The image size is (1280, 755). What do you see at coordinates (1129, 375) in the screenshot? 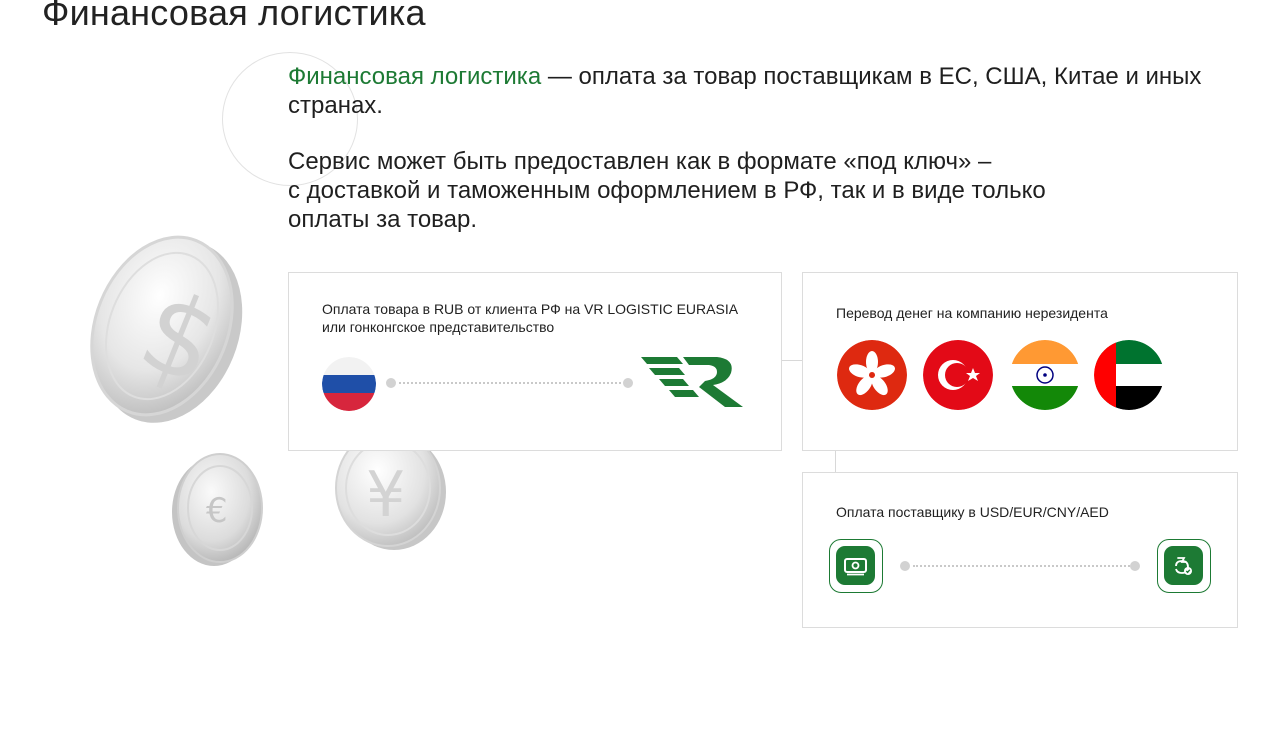
I see `uae-flag-icon` at bounding box center [1129, 375].